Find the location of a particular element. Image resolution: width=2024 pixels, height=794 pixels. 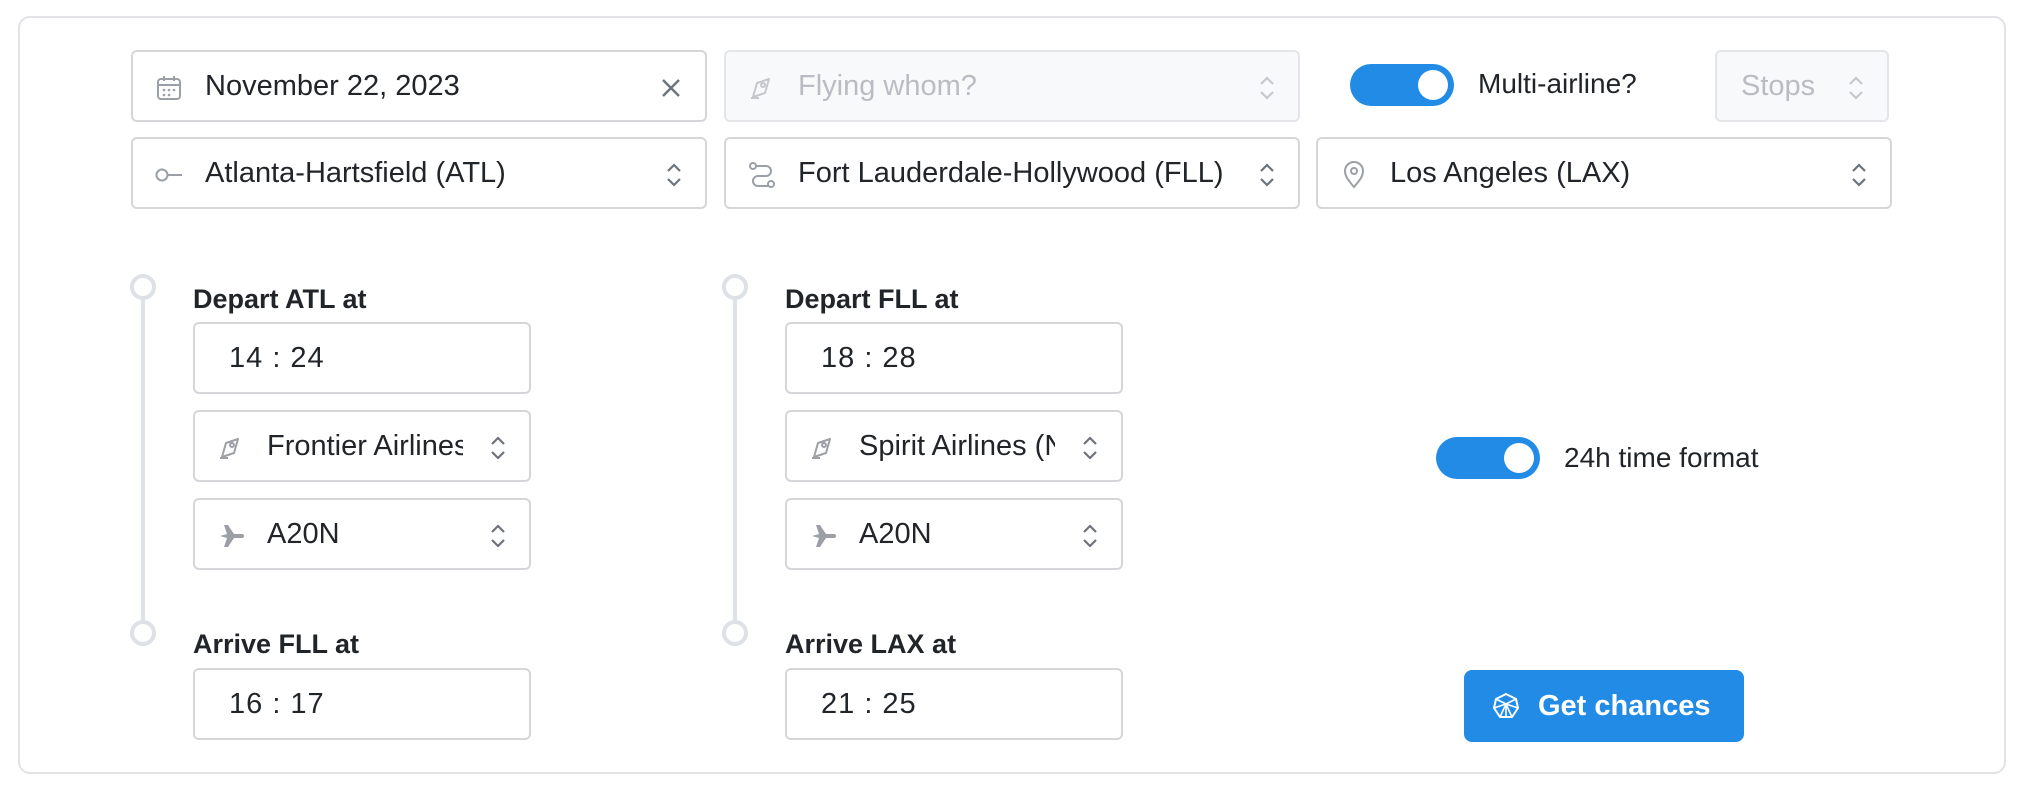

date-value: November 22, 2023 is located at coordinates (332, 86).